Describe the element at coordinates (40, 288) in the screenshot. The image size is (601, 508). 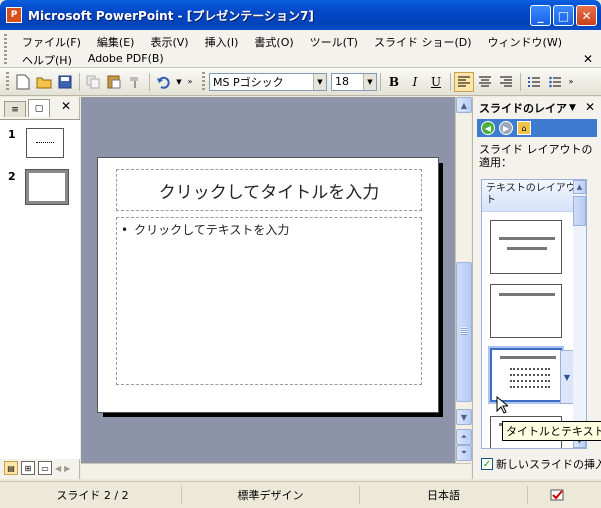
I see `slides-pane: ≡ ▢ ✕ 1 2 ▤ ⊞ ▭ ◀ ▶` at that location.